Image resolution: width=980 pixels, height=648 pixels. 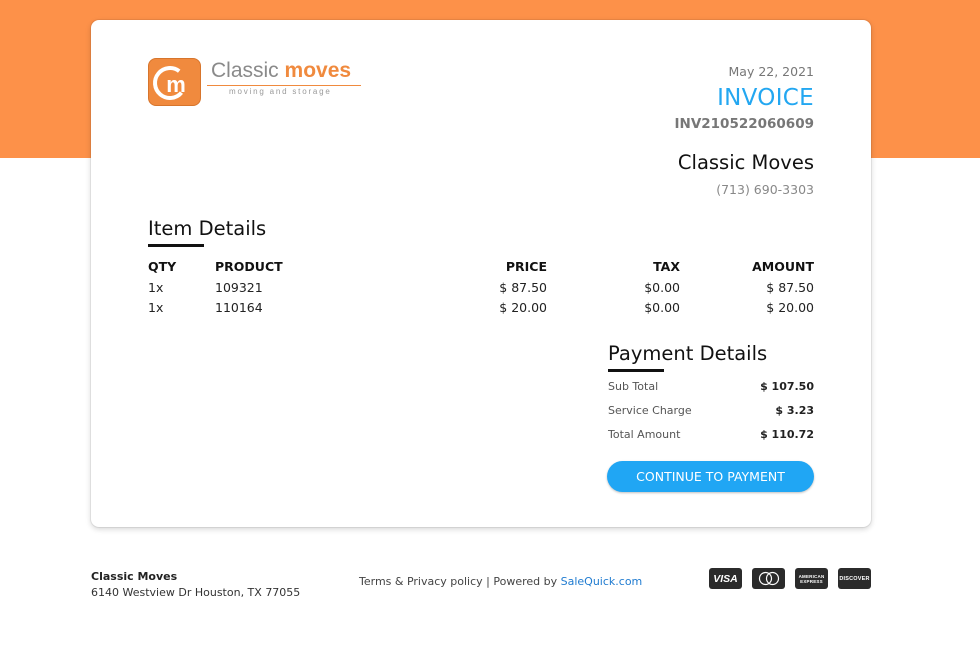 What do you see at coordinates (481, 309) in the screenshot?
I see `table-row: 1x 110164 $ 20.00 $0.00 $ 20.00` at bounding box center [481, 309].